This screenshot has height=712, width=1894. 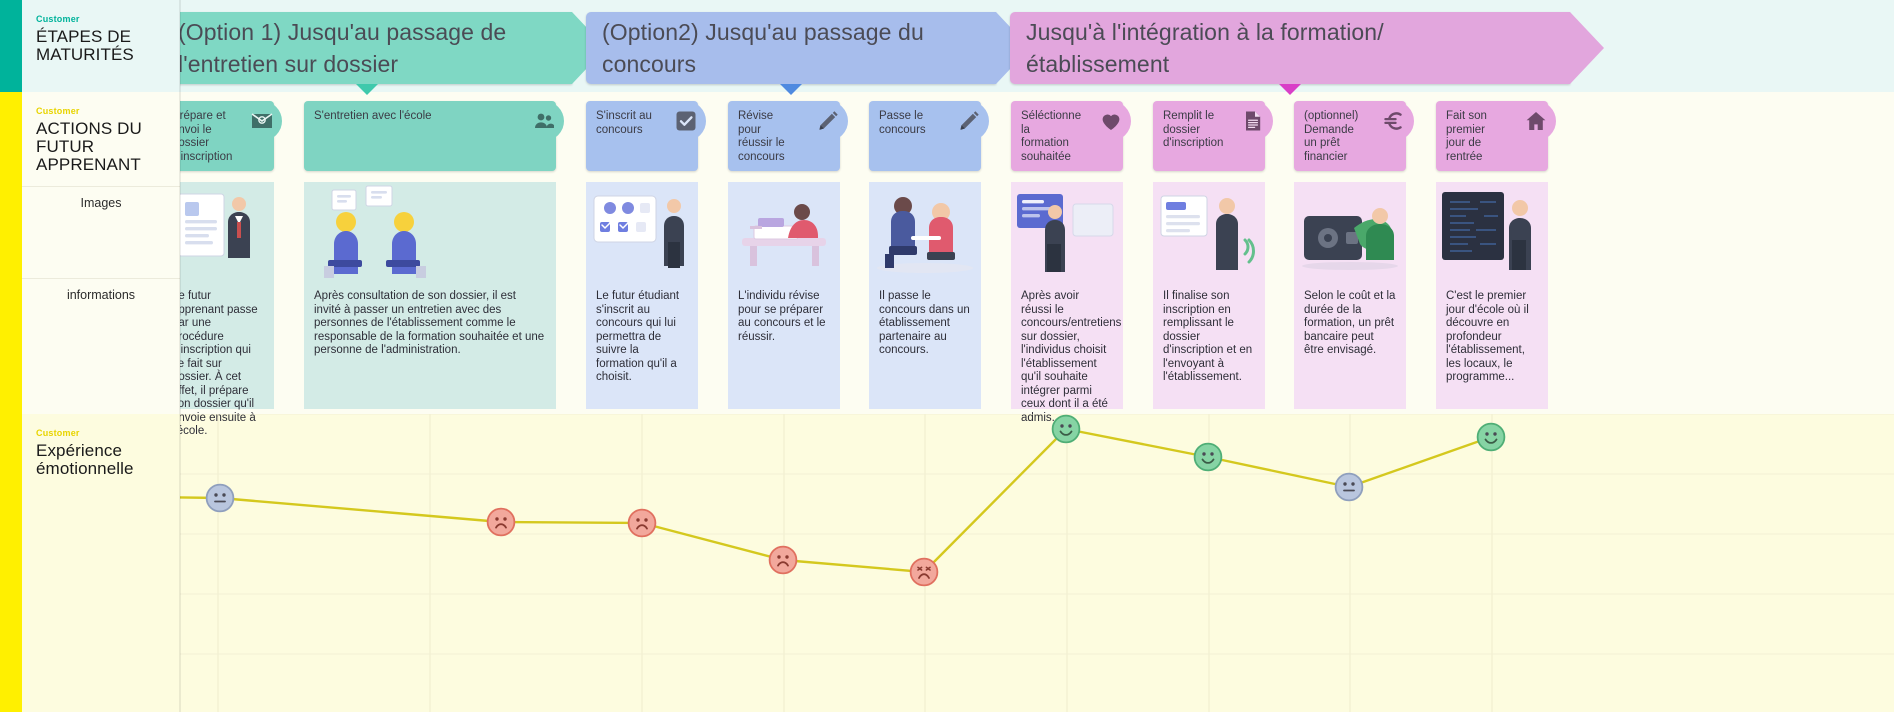 I want to click on row-label-images: Images, so click(x=101, y=203).